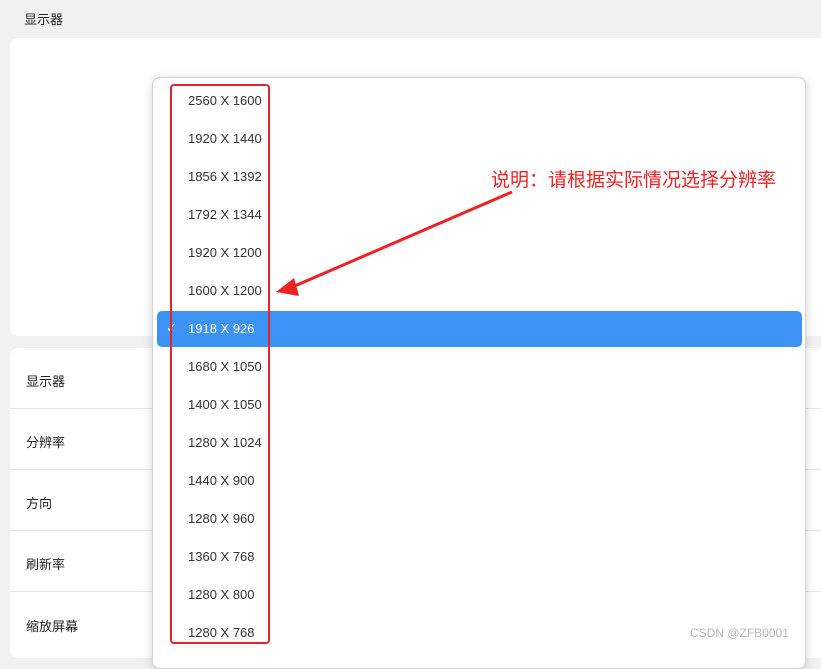 The image size is (821, 669). What do you see at coordinates (739, 633) in the screenshot?
I see `watermark: CSDN @ZFB0001` at bounding box center [739, 633].